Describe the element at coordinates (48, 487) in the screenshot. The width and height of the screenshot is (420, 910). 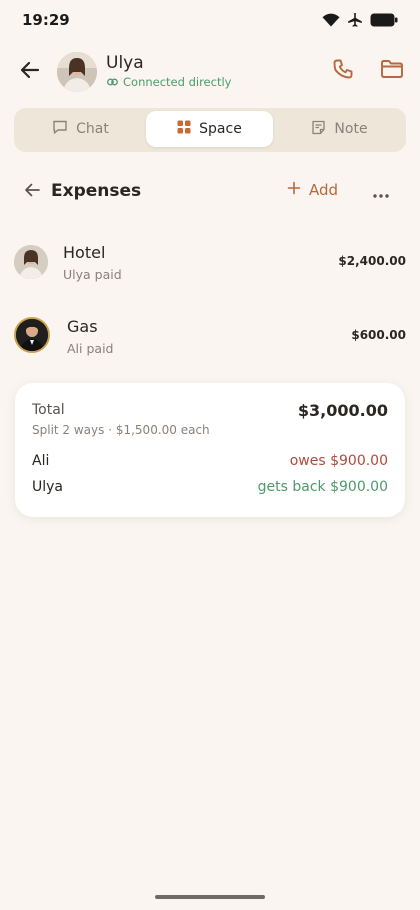
I see `balance-person: Ulya` at that location.